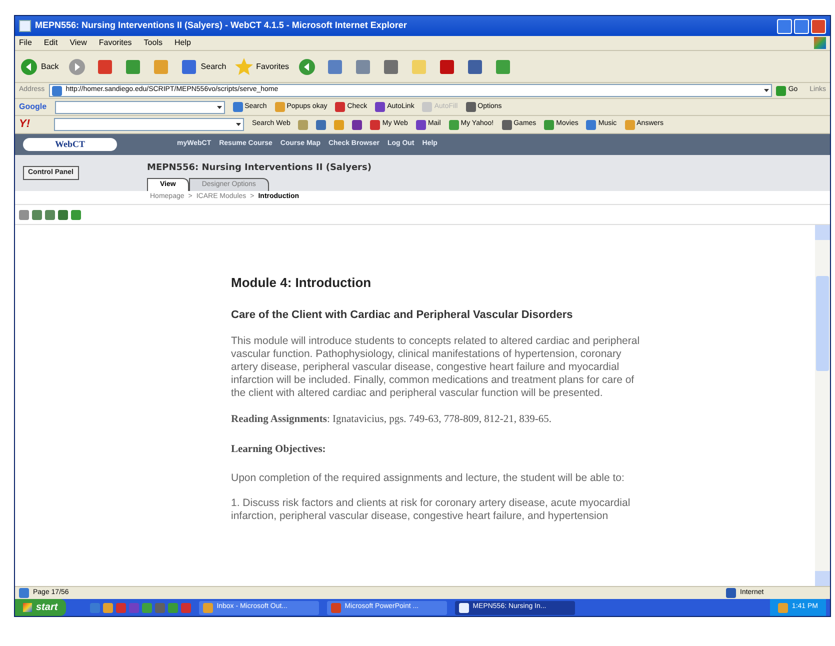 This screenshot has width=835, height=646. Describe the element at coordinates (182, 43) in the screenshot. I see `menu-item: Help` at that location.